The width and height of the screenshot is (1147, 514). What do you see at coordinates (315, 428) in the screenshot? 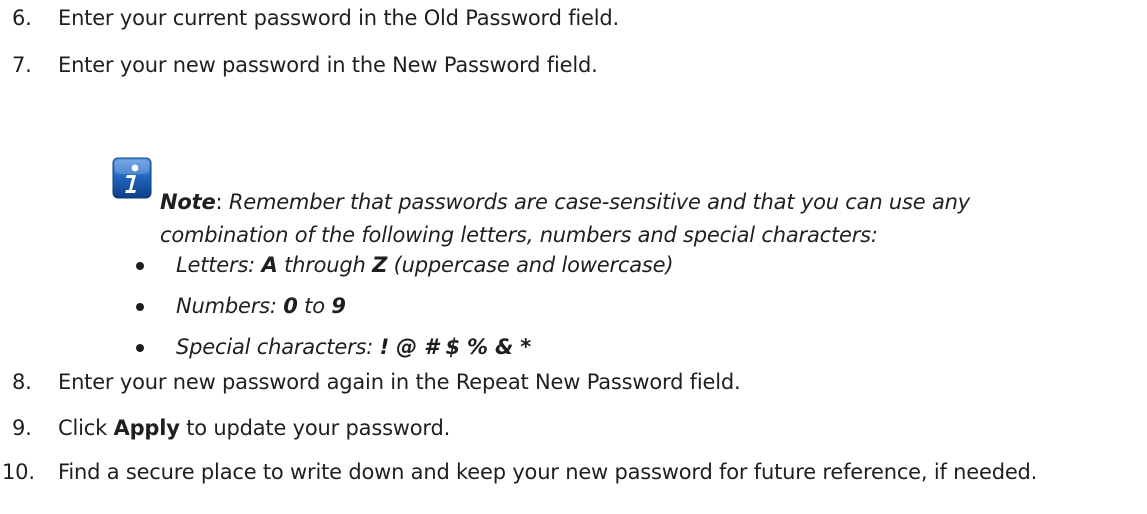
I see `step-text-after: to update your password.` at bounding box center [315, 428].